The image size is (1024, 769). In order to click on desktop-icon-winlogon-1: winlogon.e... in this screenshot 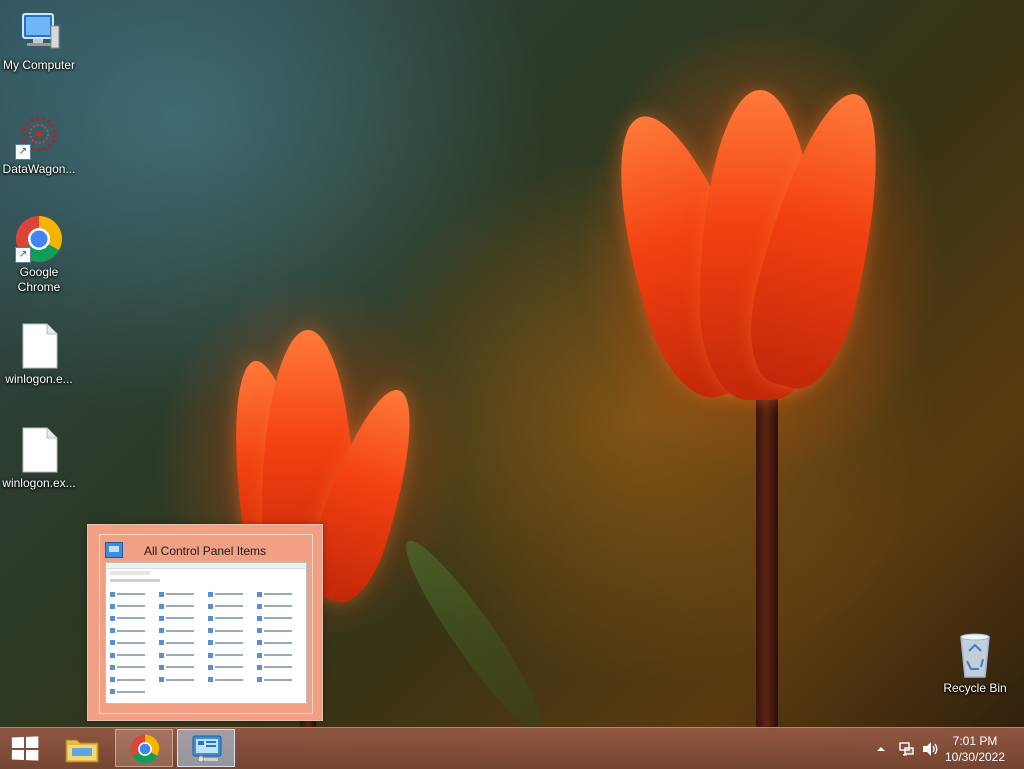, I will do `click(39, 354)`.